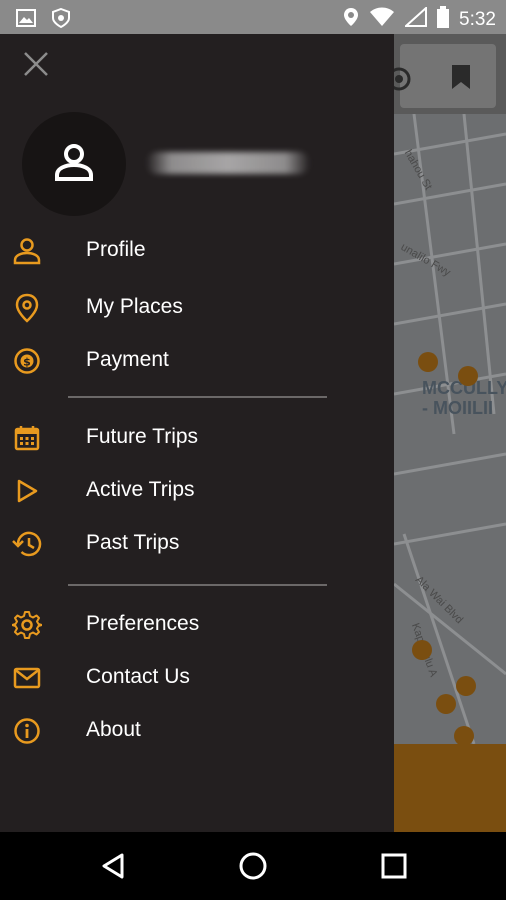  Describe the element at coordinates (228, 163) in the screenshot. I see `user-name` at that location.